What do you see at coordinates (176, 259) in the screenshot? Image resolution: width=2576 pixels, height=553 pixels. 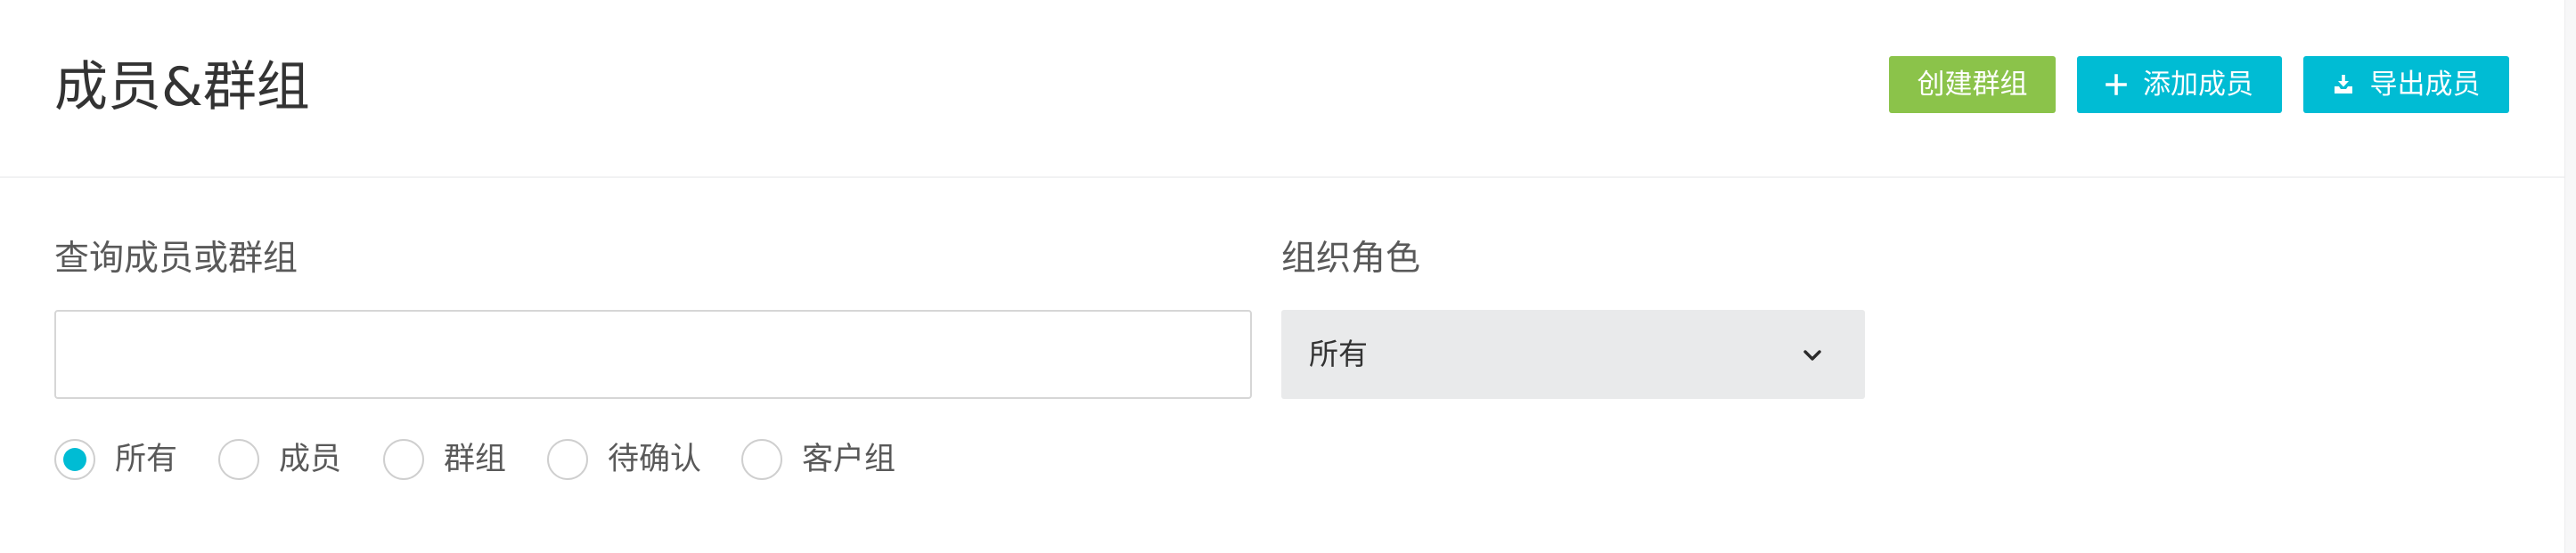 I see `search-label: 查询成员或群组` at bounding box center [176, 259].